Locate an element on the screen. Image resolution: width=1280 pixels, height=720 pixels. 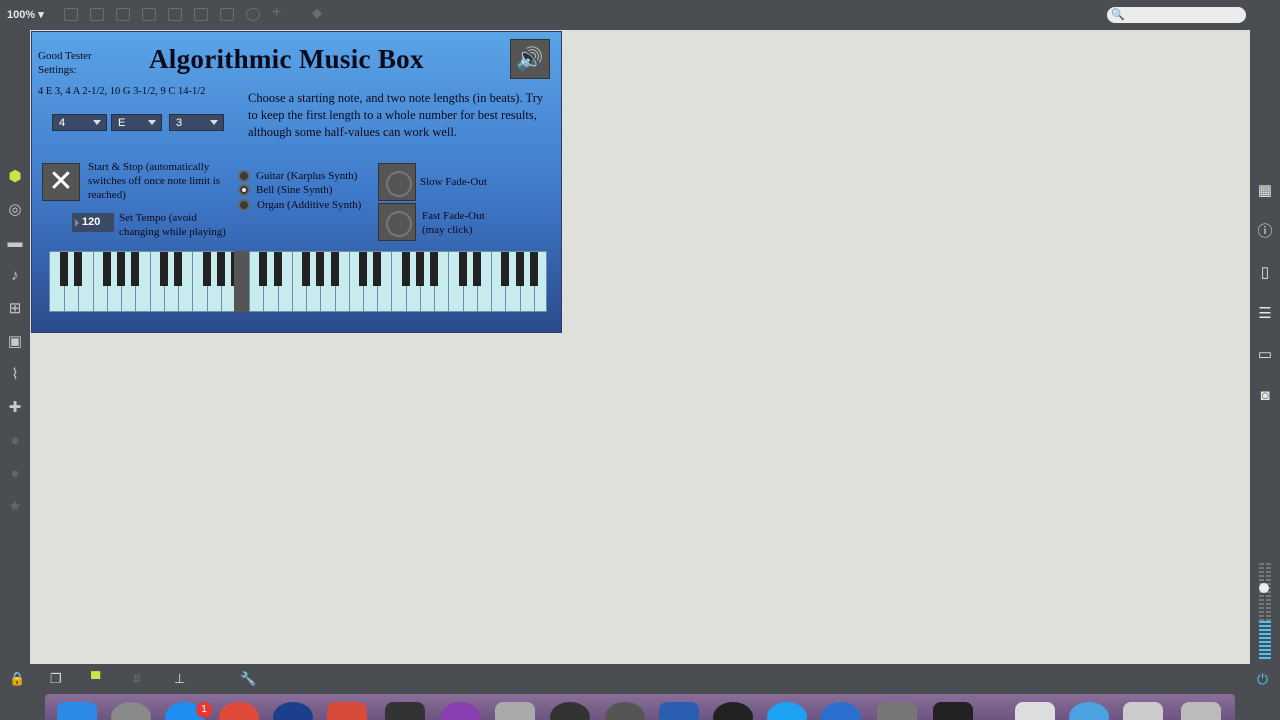
top-toolbar: 100% ▾ + ◆ 🔍 is located at coordinates (640, 15).